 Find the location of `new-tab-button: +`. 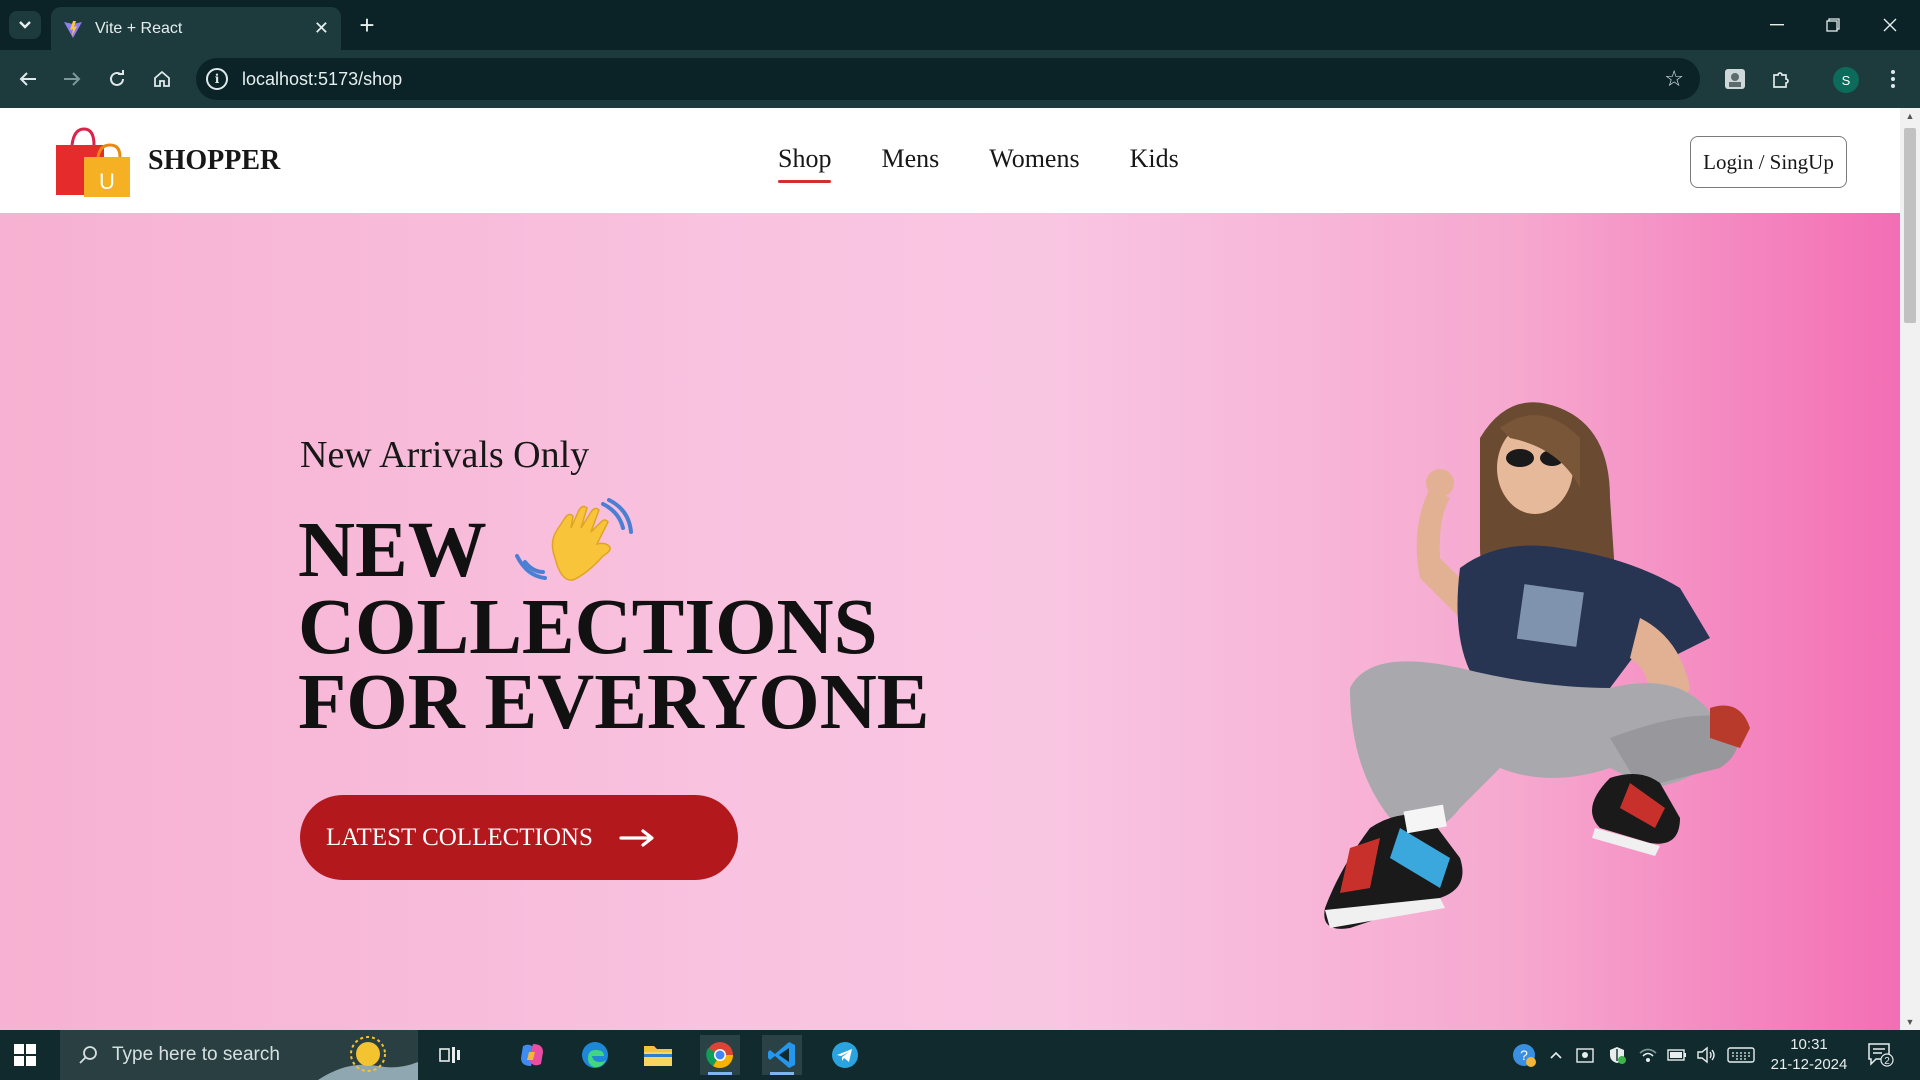

new-tab-button: + is located at coordinates (367, 25).